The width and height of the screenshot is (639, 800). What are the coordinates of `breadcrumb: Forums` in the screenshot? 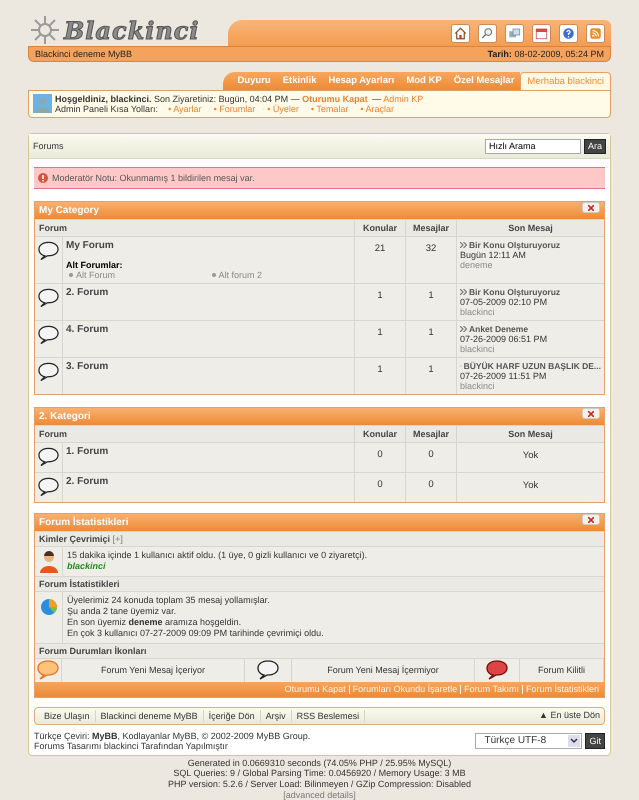 It's located at (48, 146).